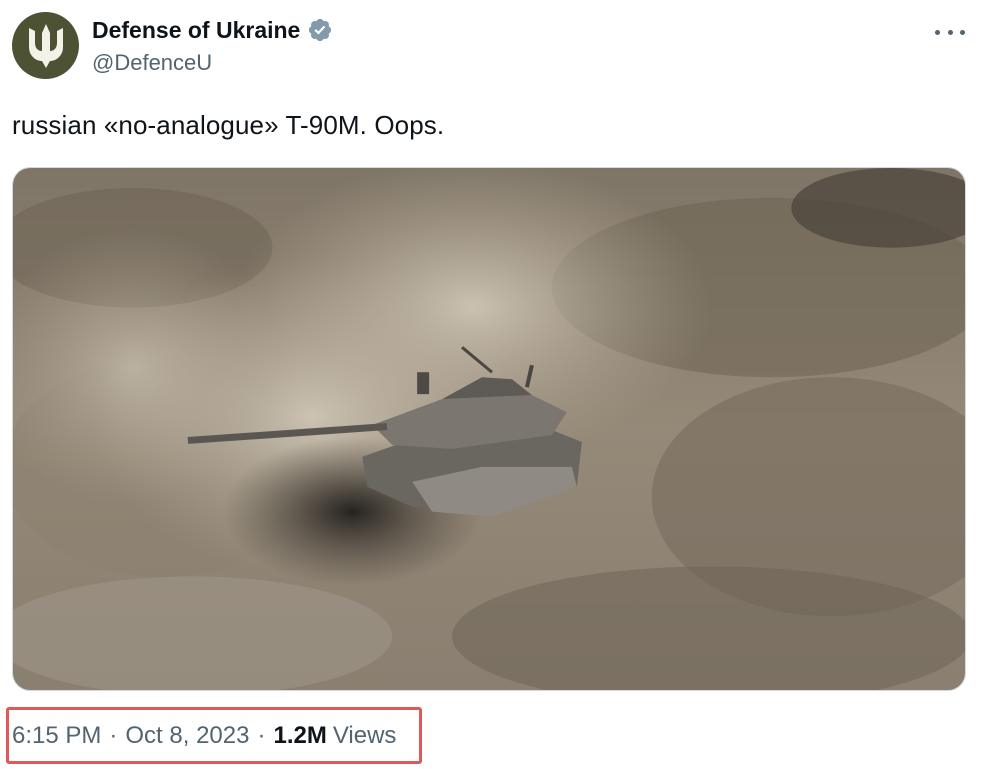 This screenshot has height=769, width=987. I want to click on tweet-time: 6:15 PM, so click(56, 736).